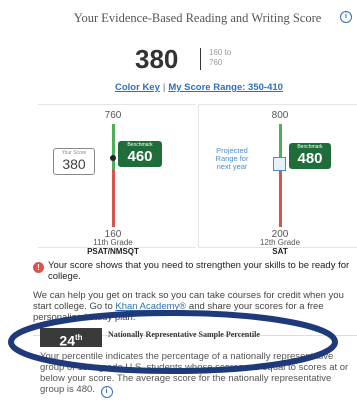 The width and height of the screenshot is (357, 405). I want to click on sat-projected-range-marker, so click(279, 164).